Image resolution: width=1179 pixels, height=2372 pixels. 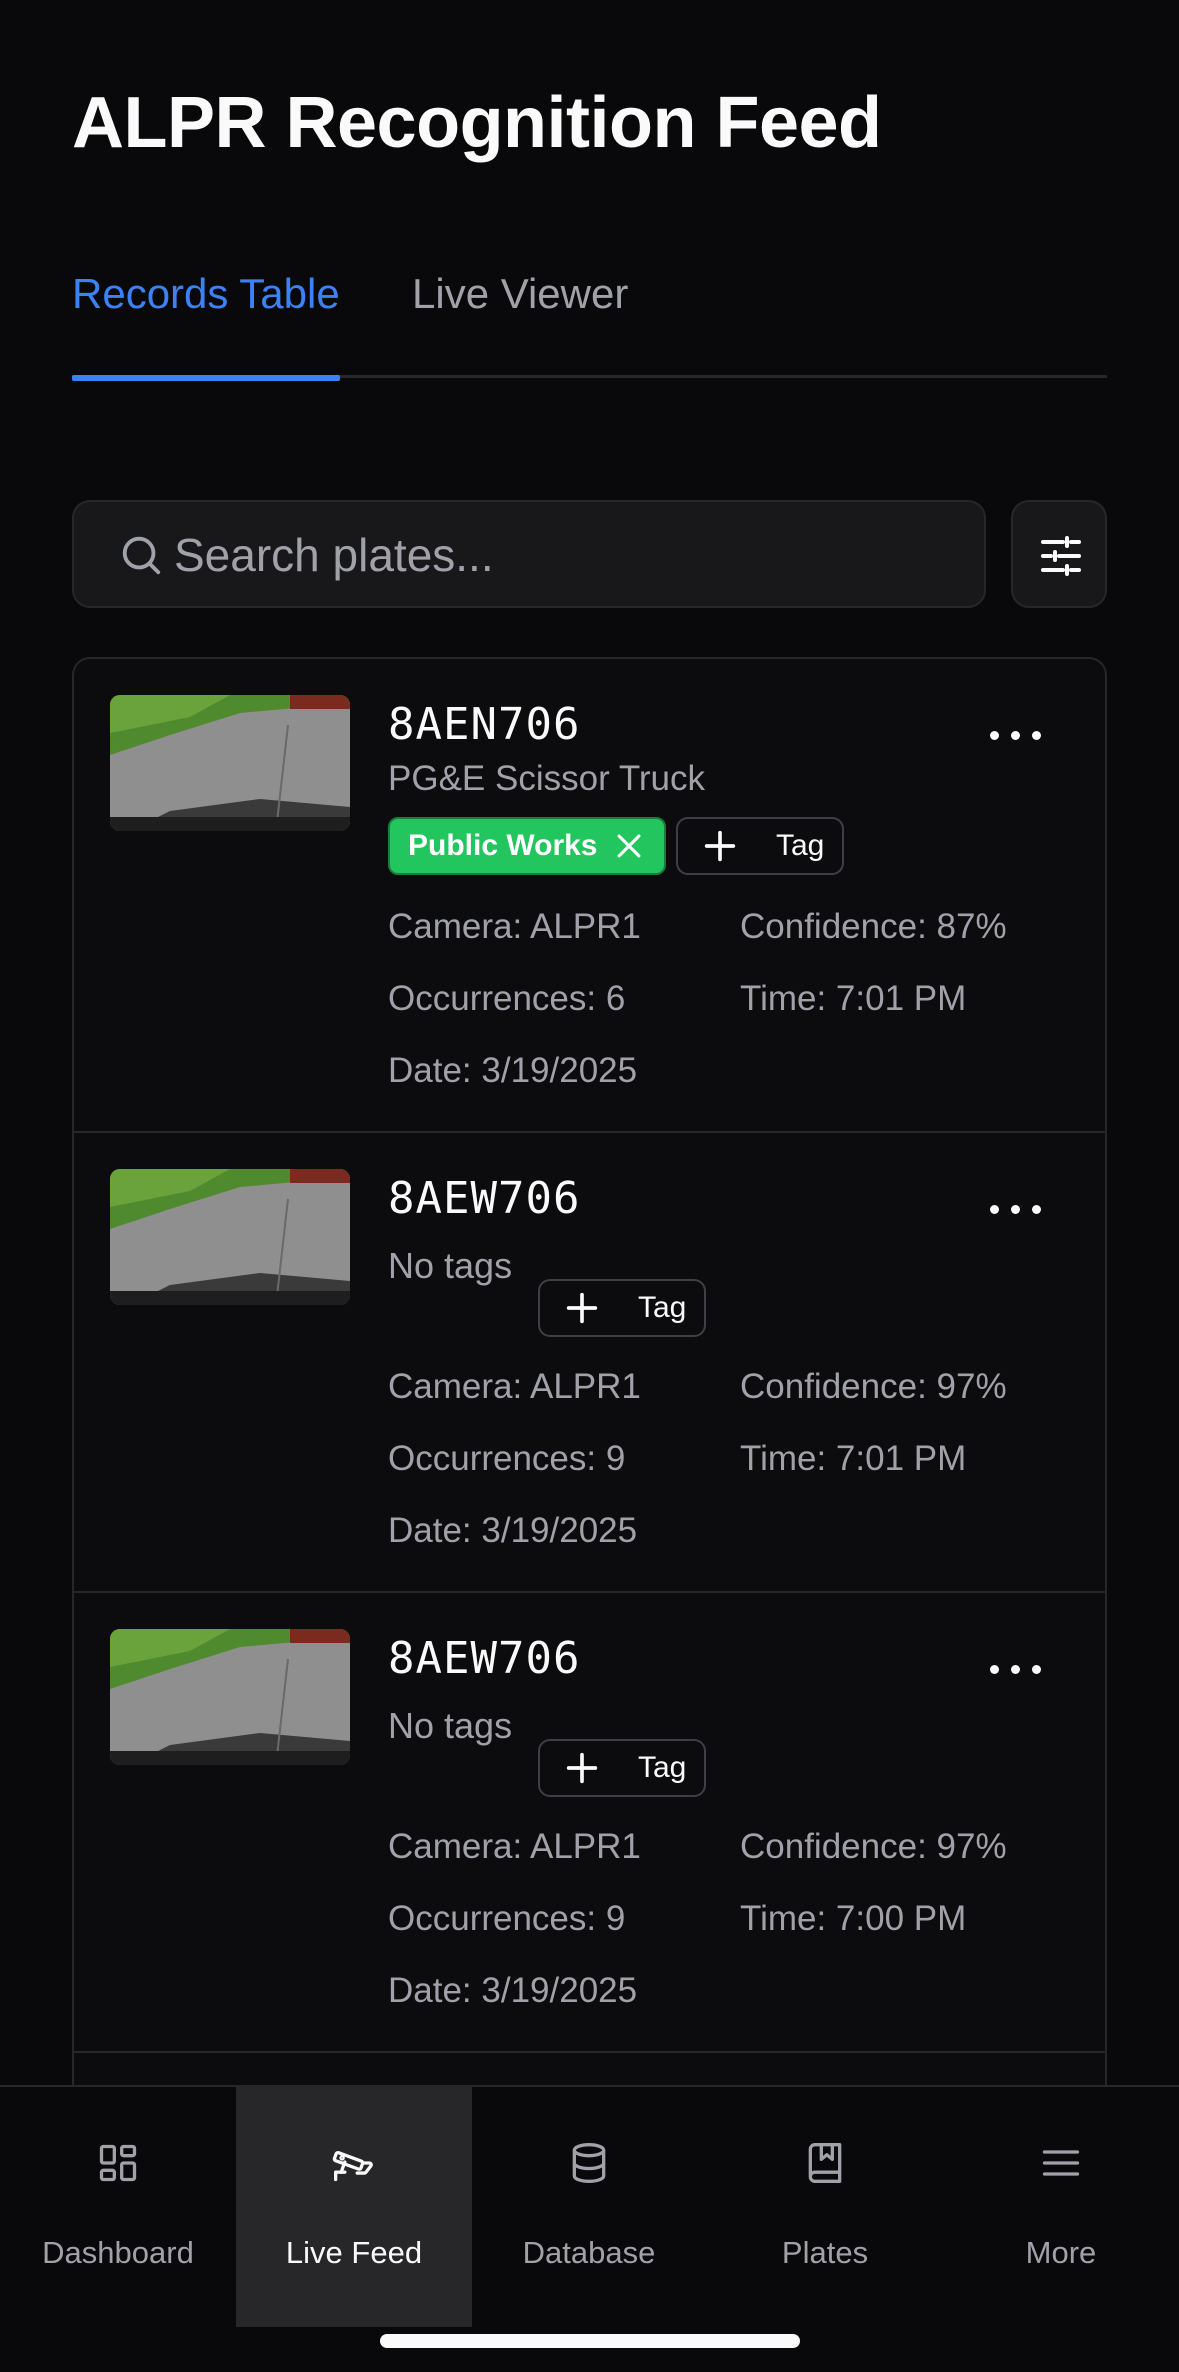 I want to click on tab-records-table: Records Table, so click(x=206, y=325).